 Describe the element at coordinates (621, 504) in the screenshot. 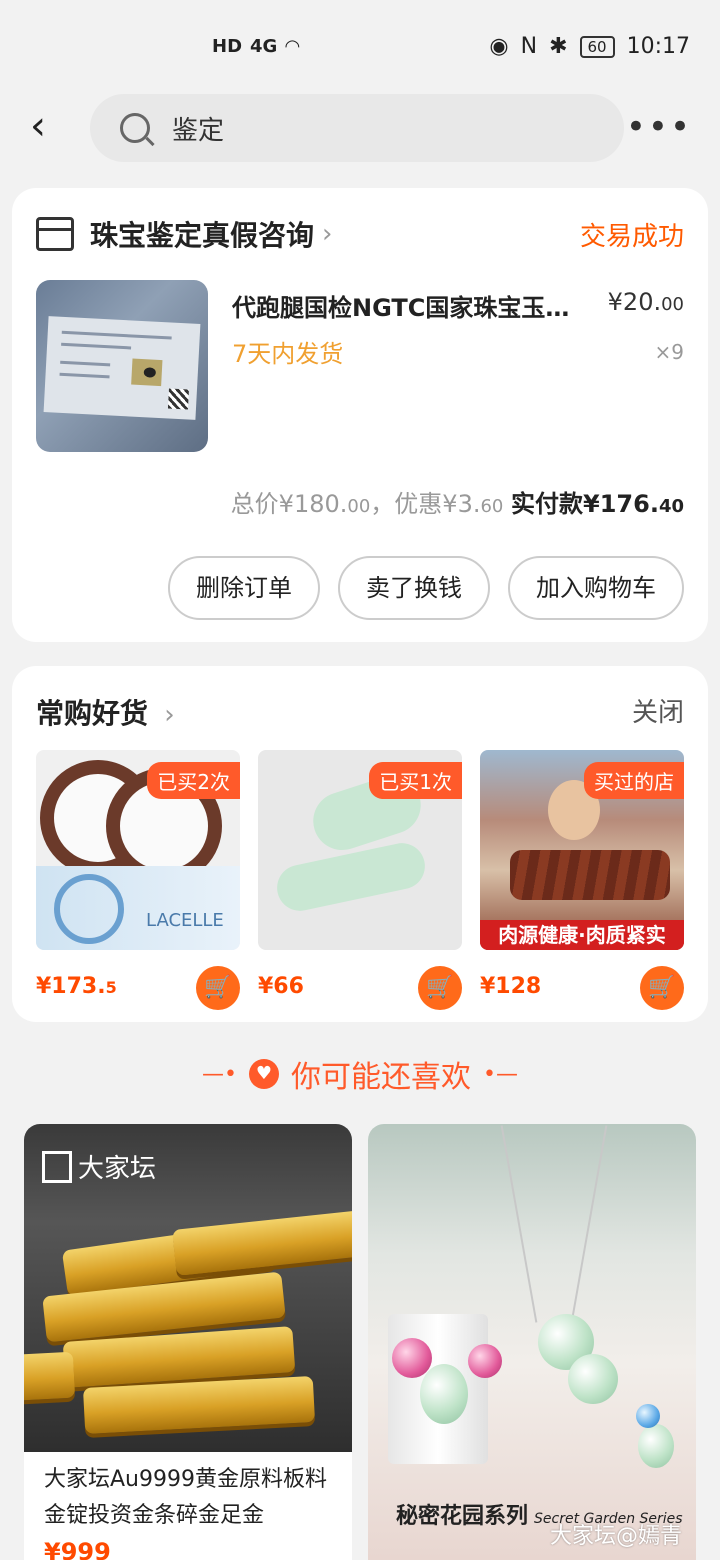

I see `paid-int: ¥176.` at that location.